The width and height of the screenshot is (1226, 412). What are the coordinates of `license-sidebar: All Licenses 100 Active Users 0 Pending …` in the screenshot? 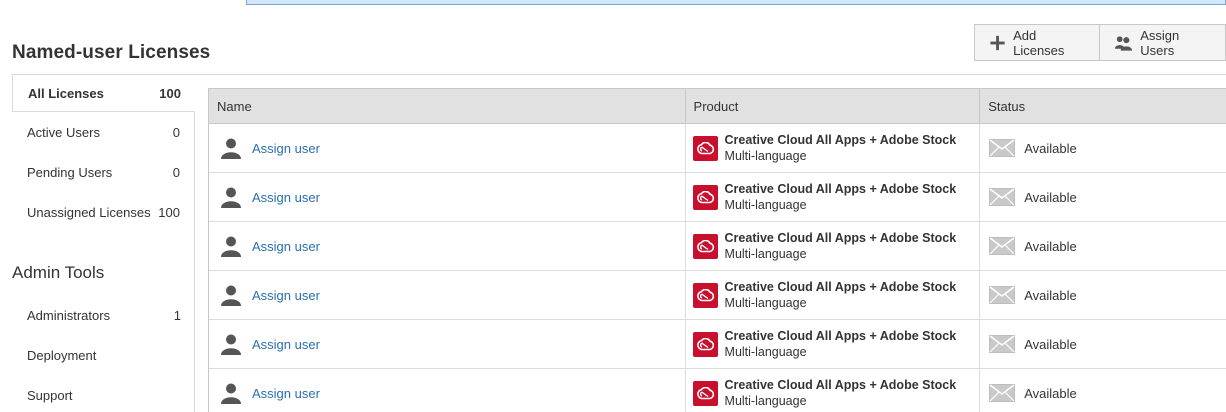 It's located at (103, 243).